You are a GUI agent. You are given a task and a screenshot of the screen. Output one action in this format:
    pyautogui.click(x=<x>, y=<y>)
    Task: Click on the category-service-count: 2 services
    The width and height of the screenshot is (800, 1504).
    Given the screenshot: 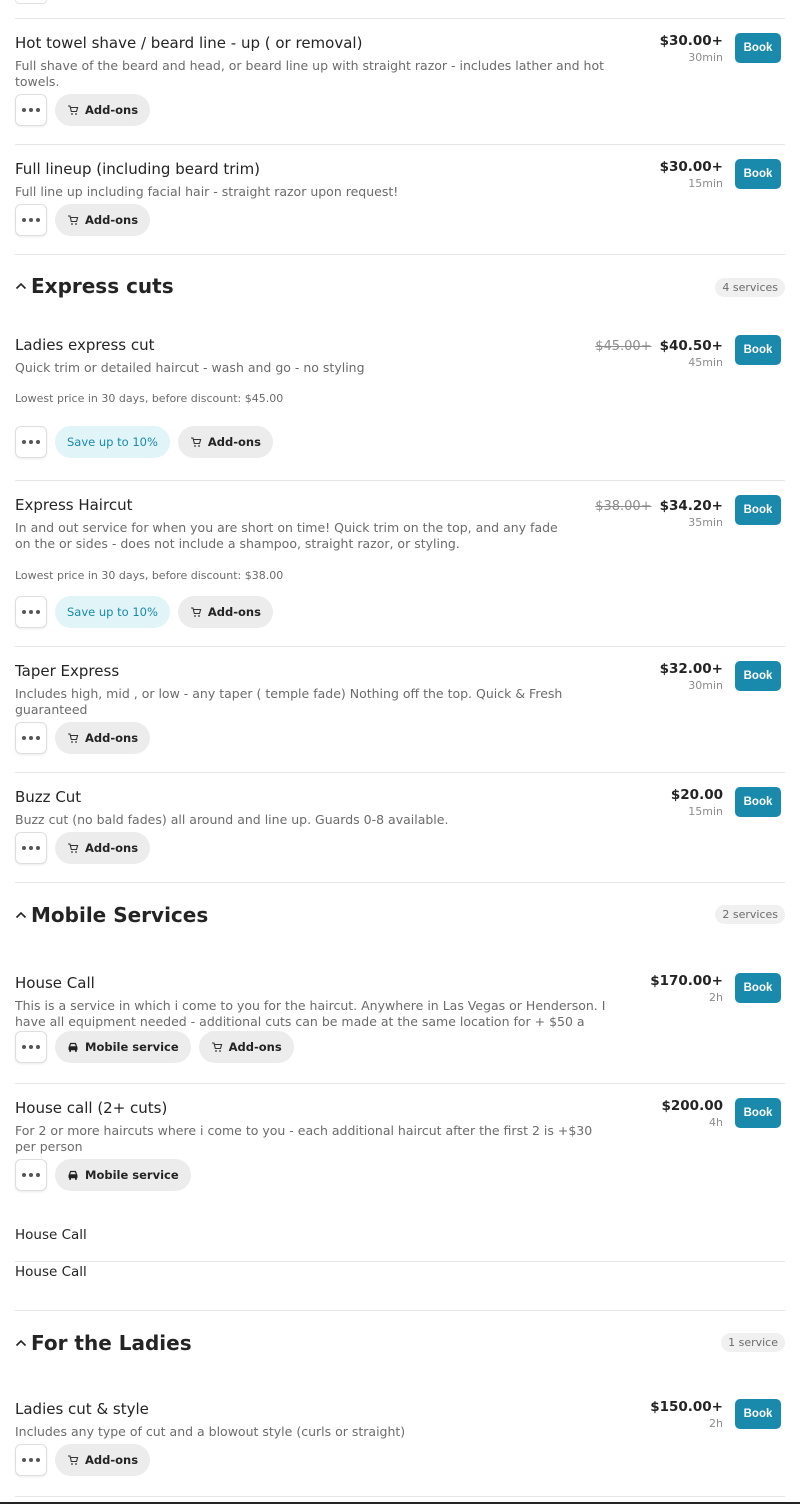 What is the action you would take?
    pyautogui.click(x=750, y=914)
    